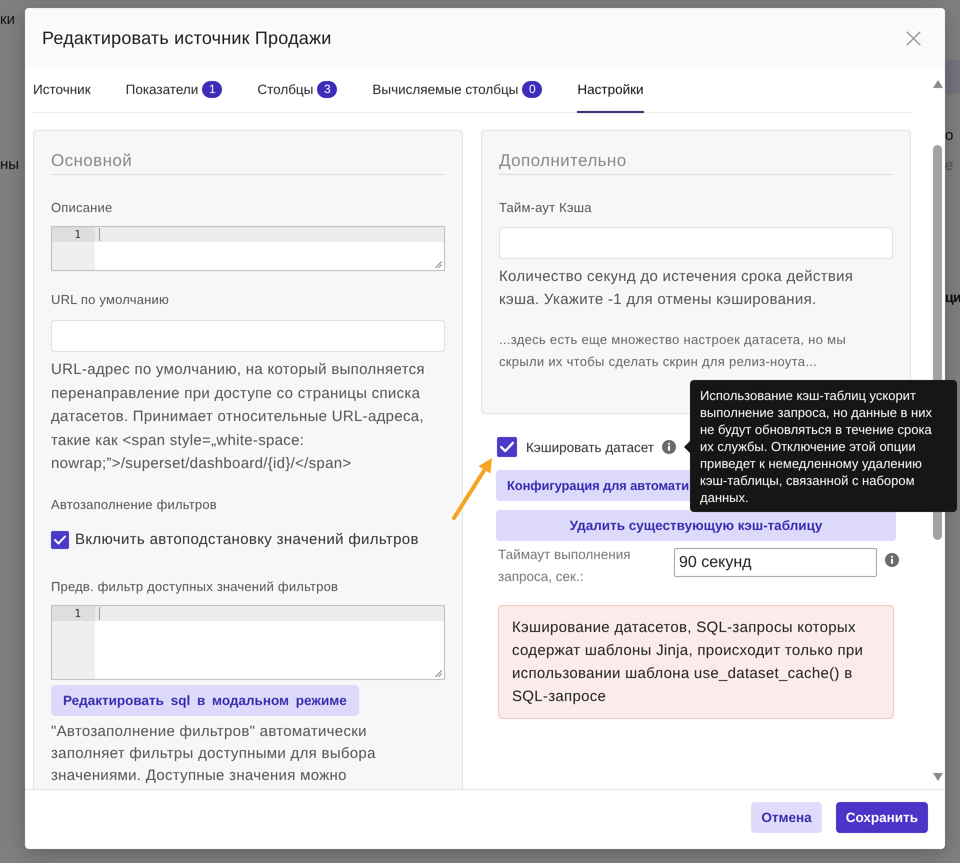 This screenshot has height=863, width=960. What do you see at coordinates (590, 447) in the screenshot?
I see `checkbox-label: Кэшировать датасет` at bounding box center [590, 447].